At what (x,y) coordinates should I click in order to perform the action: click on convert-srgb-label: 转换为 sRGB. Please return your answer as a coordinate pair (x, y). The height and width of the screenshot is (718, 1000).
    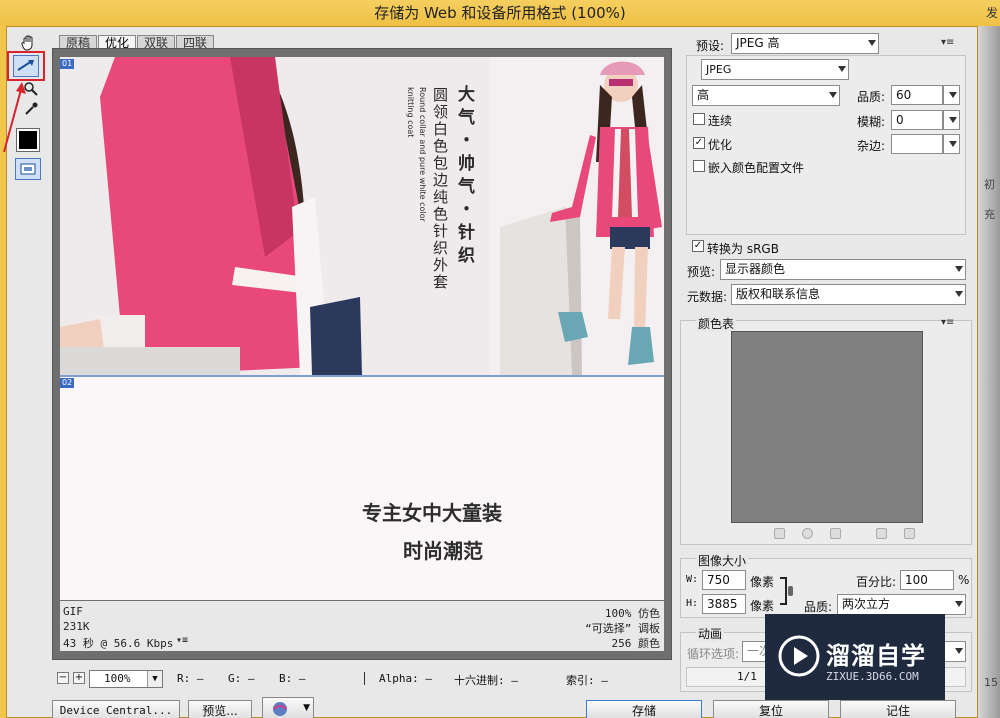
    Looking at the image, I should click on (743, 249).